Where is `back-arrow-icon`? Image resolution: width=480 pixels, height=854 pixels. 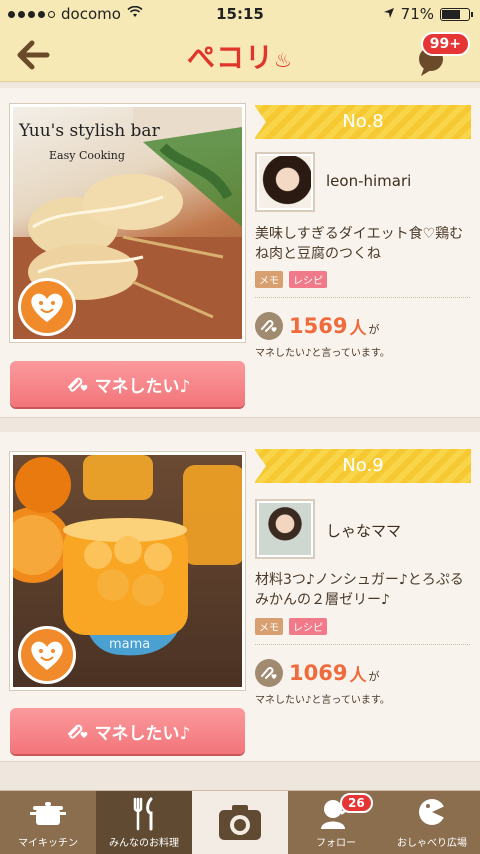 back-arrow-icon is located at coordinates (33, 55).